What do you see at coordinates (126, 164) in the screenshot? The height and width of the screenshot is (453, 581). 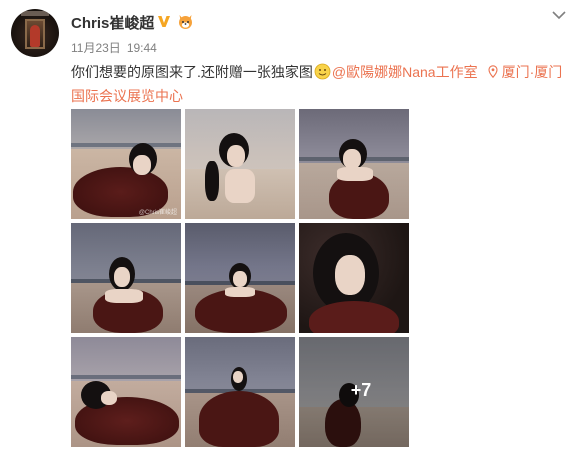 I see `photo-thumbnail-1: @Chris崔峻超` at bounding box center [126, 164].